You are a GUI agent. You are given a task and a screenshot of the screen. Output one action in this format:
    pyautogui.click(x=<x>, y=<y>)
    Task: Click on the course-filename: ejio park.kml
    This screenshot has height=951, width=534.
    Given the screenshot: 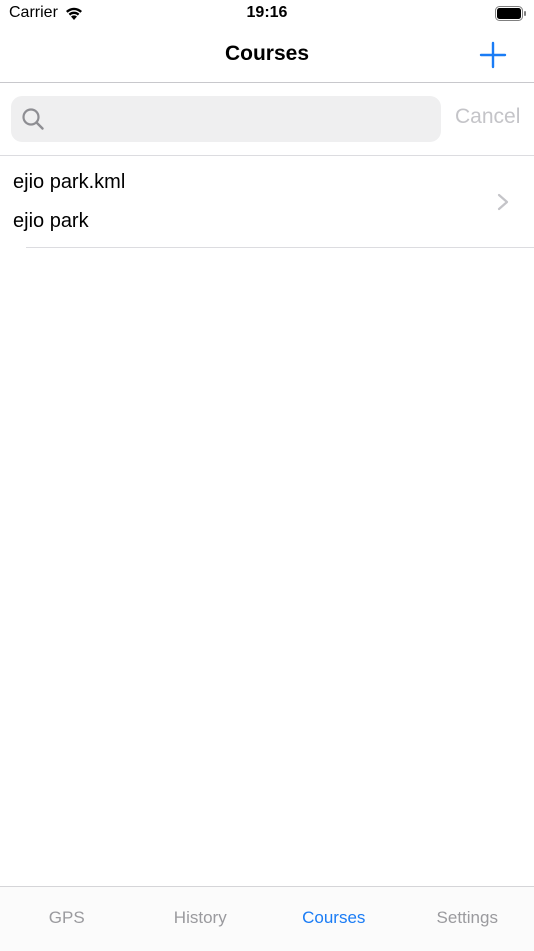 What is the action you would take?
    pyautogui.click(x=69, y=182)
    